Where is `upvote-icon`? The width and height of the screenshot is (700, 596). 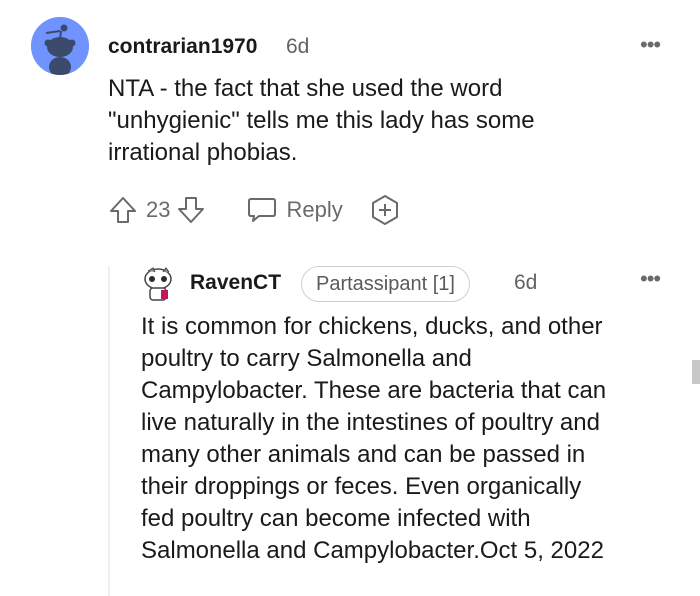 upvote-icon is located at coordinates (123, 210).